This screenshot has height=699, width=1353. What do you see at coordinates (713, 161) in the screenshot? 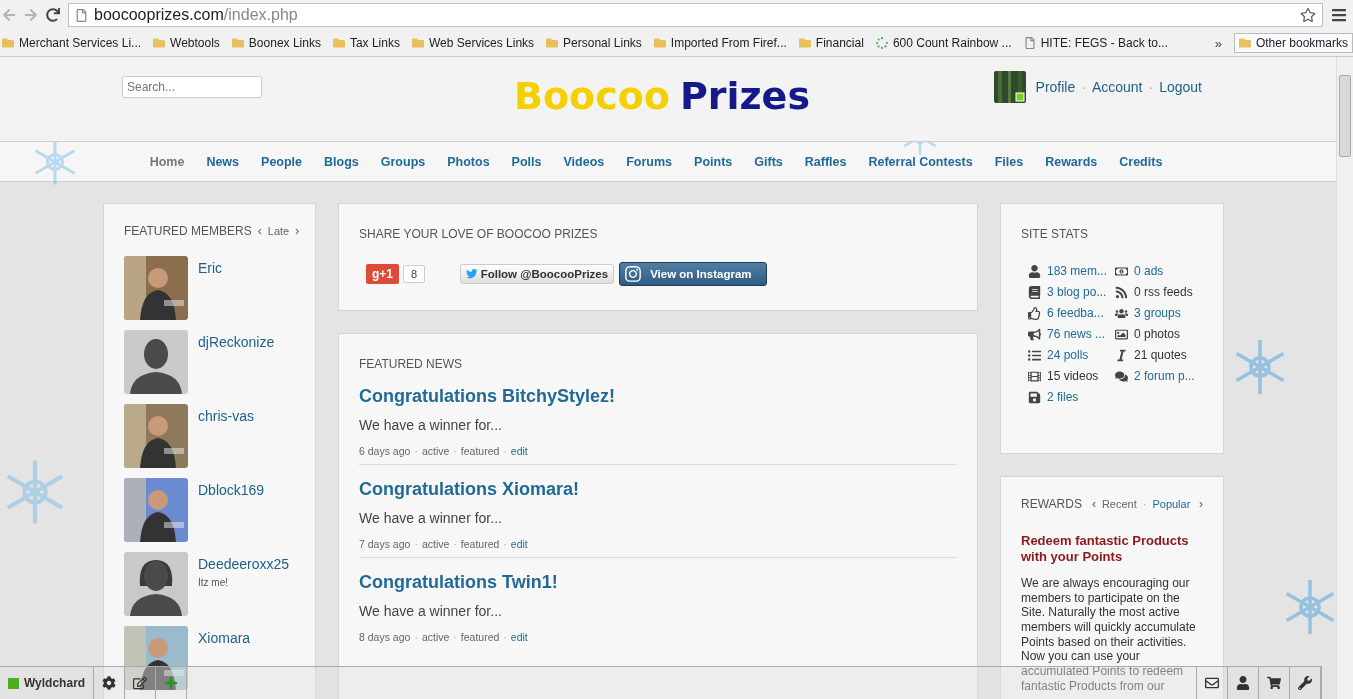
I see `nav-link: Points` at bounding box center [713, 161].